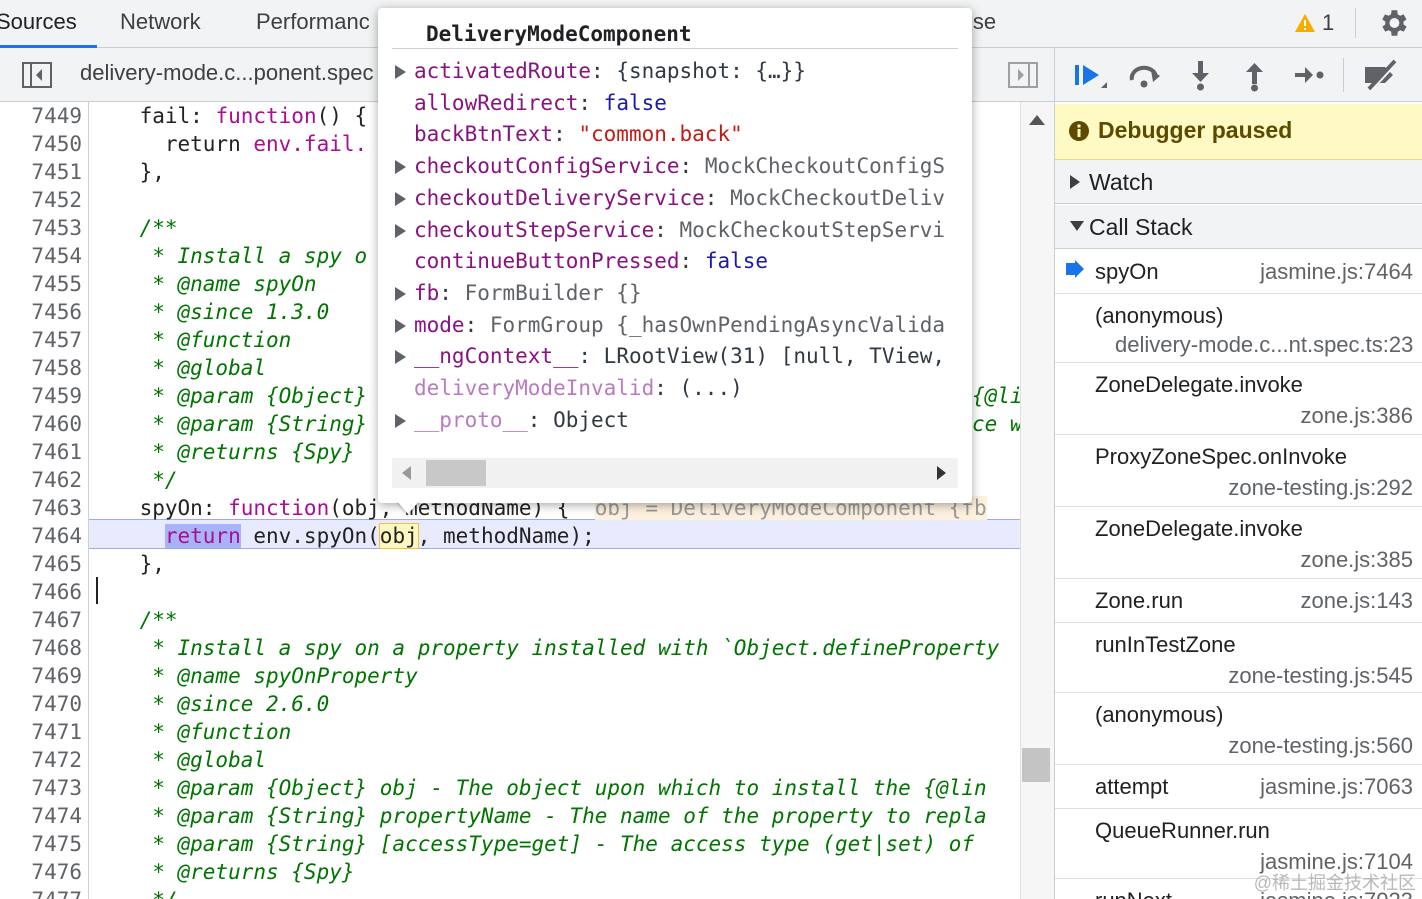 The image size is (1422, 899). I want to click on settings-gear-icon, so click(1393, 25).